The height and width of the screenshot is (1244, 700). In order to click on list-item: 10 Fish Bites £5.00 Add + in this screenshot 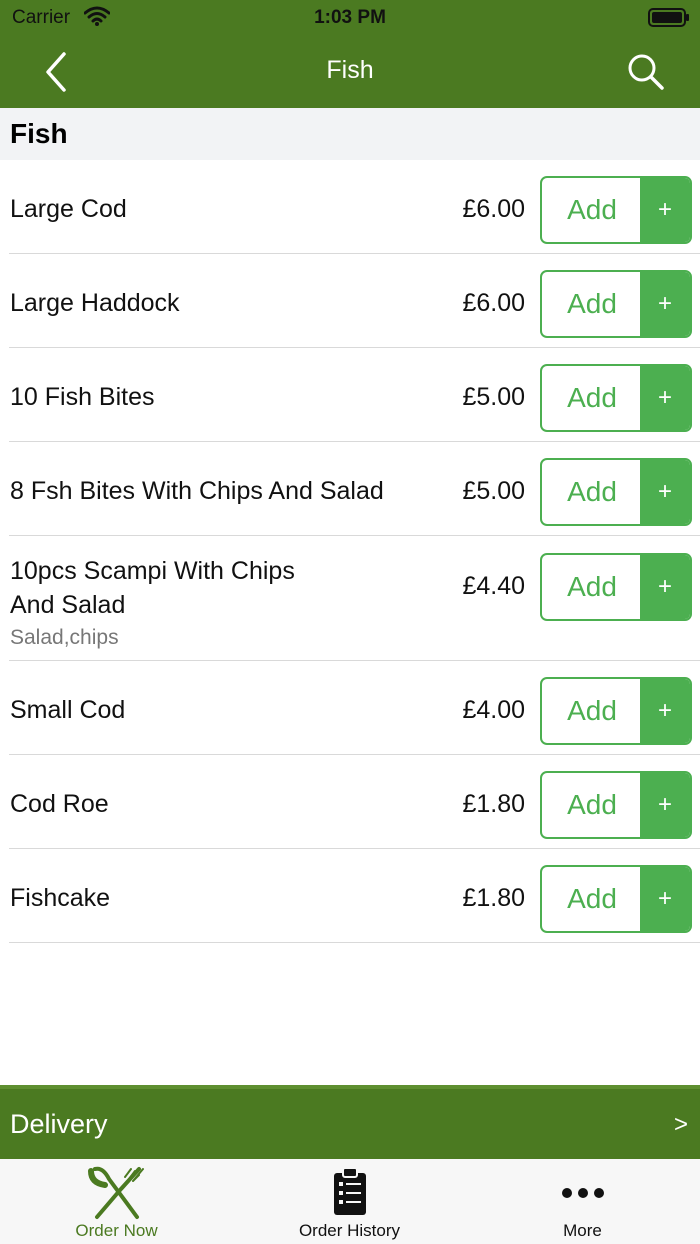, I will do `click(350, 395)`.